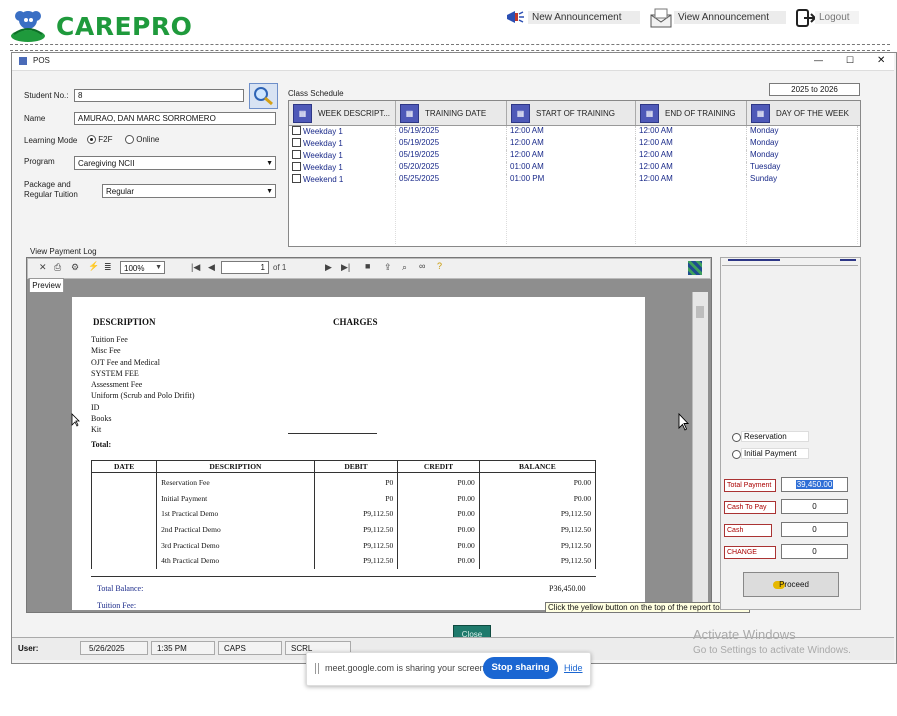 Image resolution: width=897 pixels, height=716 pixels. What do you see at coordinates (567, 588) in the screenshot?
I see `total-balance-value: P36,450.00` at bounding box center [567, 588].